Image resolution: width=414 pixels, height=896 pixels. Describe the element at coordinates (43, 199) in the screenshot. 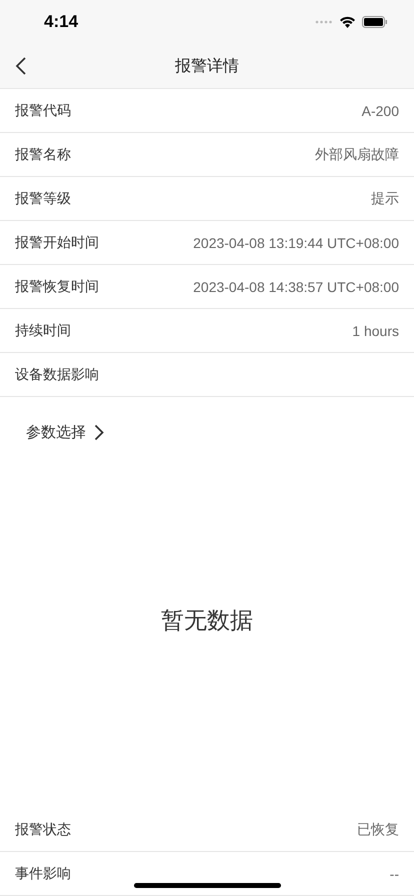

I see `field-label: 报警等级` at that location.